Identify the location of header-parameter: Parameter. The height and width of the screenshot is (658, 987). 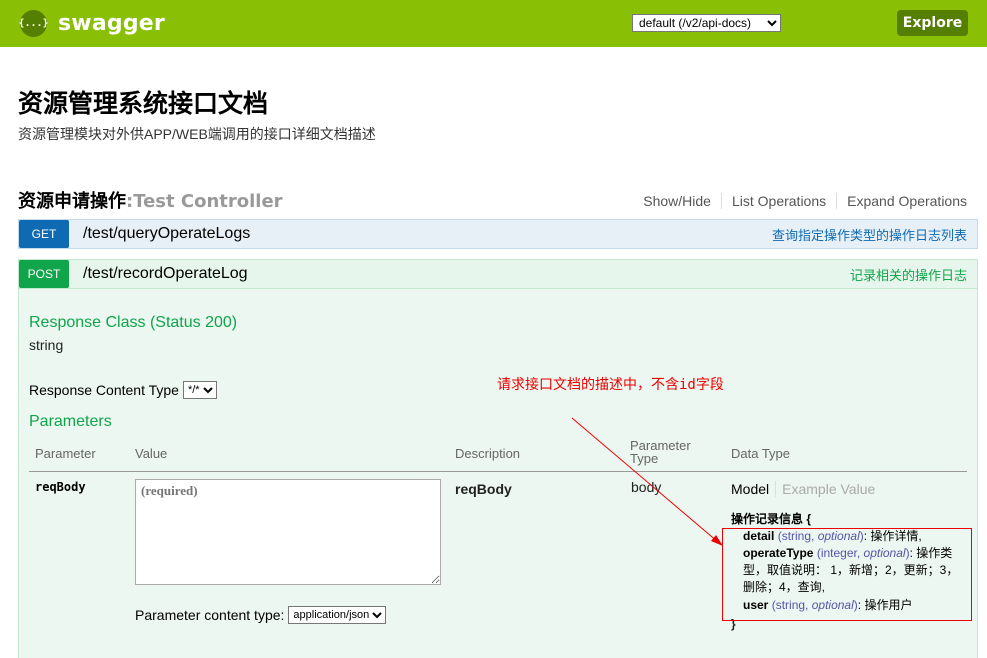
(65, 453).